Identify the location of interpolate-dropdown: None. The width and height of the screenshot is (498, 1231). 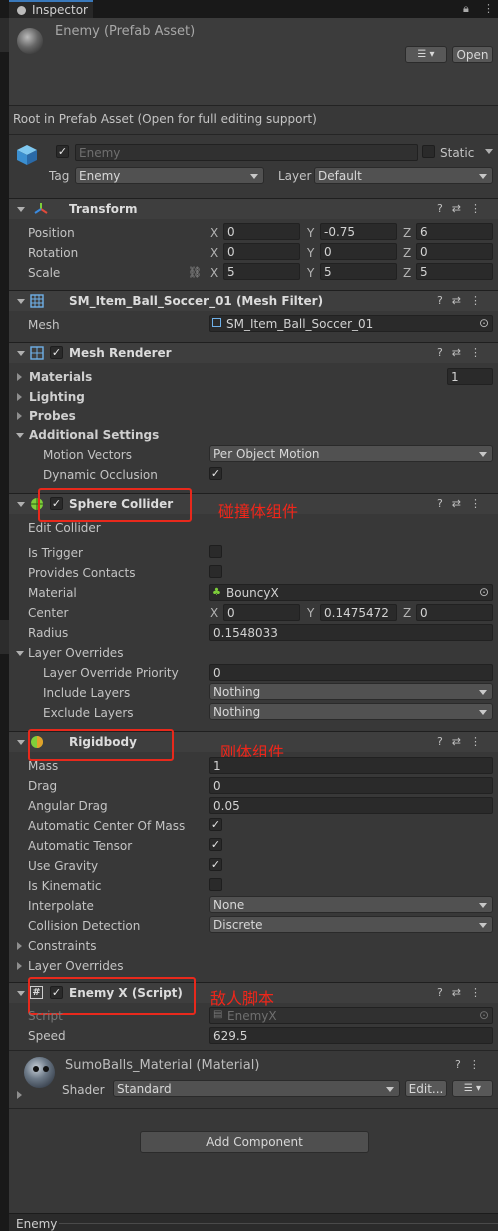
(351, 904).